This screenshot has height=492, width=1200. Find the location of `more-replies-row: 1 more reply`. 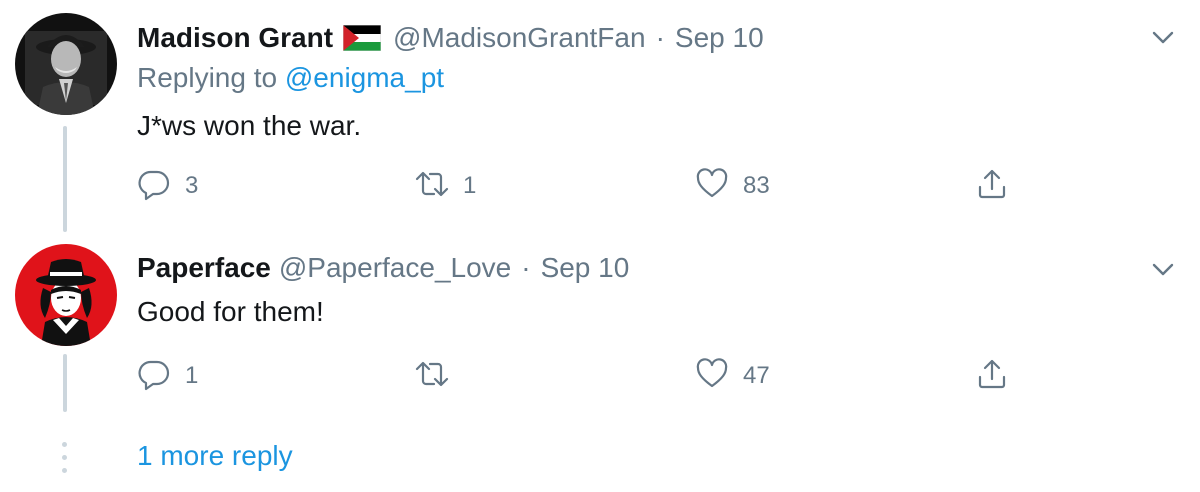

more-replies-row: 1 more reply is located at coordinates (600, 459).